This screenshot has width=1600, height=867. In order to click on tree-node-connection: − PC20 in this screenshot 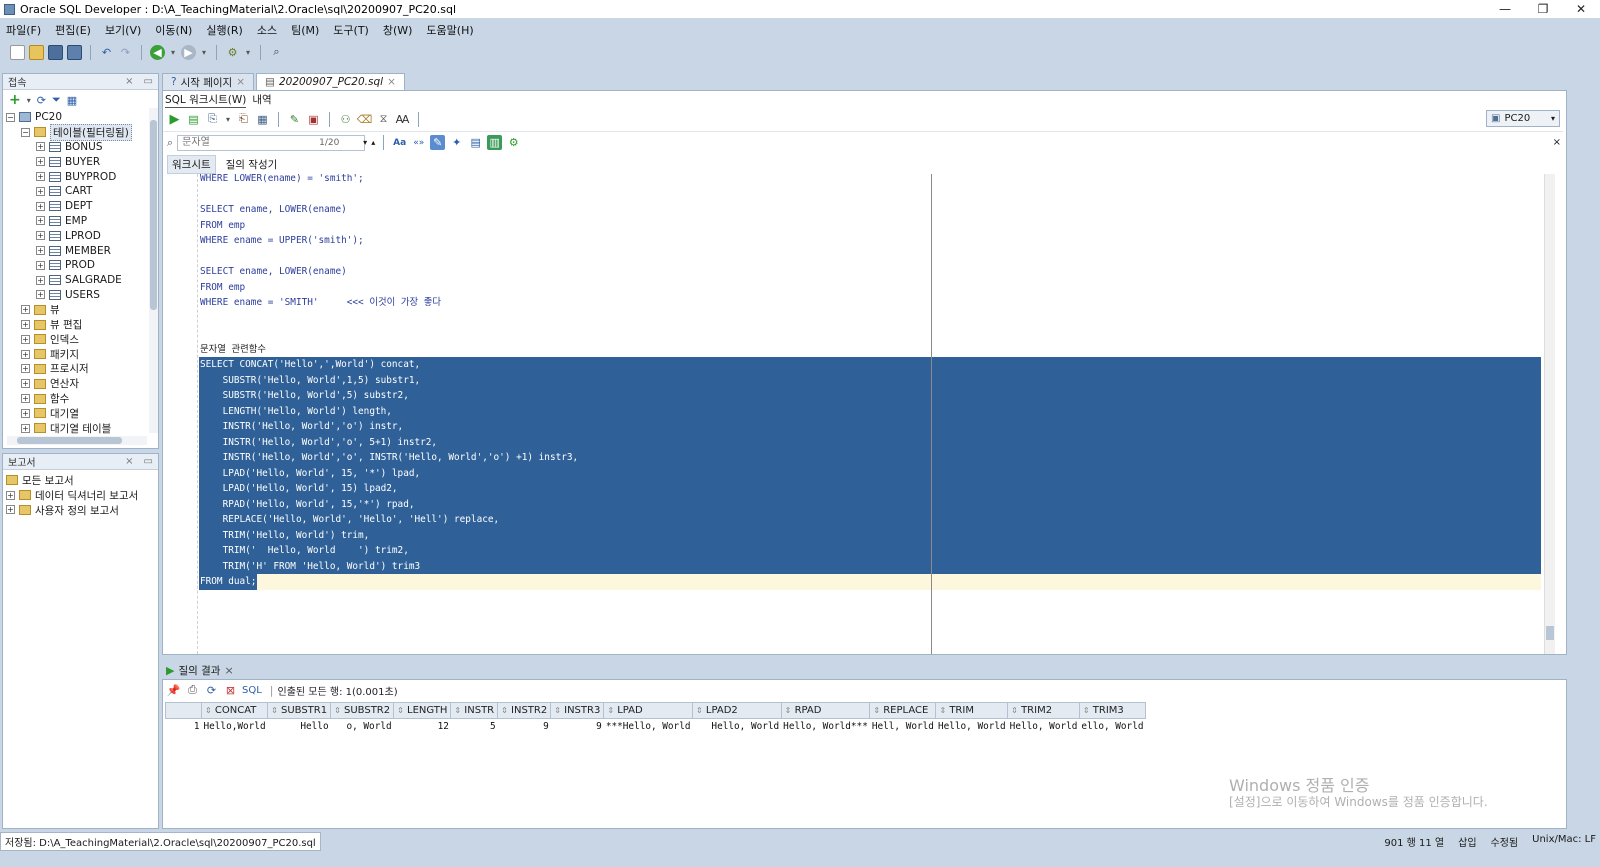, I will do `click(82, 117)`.